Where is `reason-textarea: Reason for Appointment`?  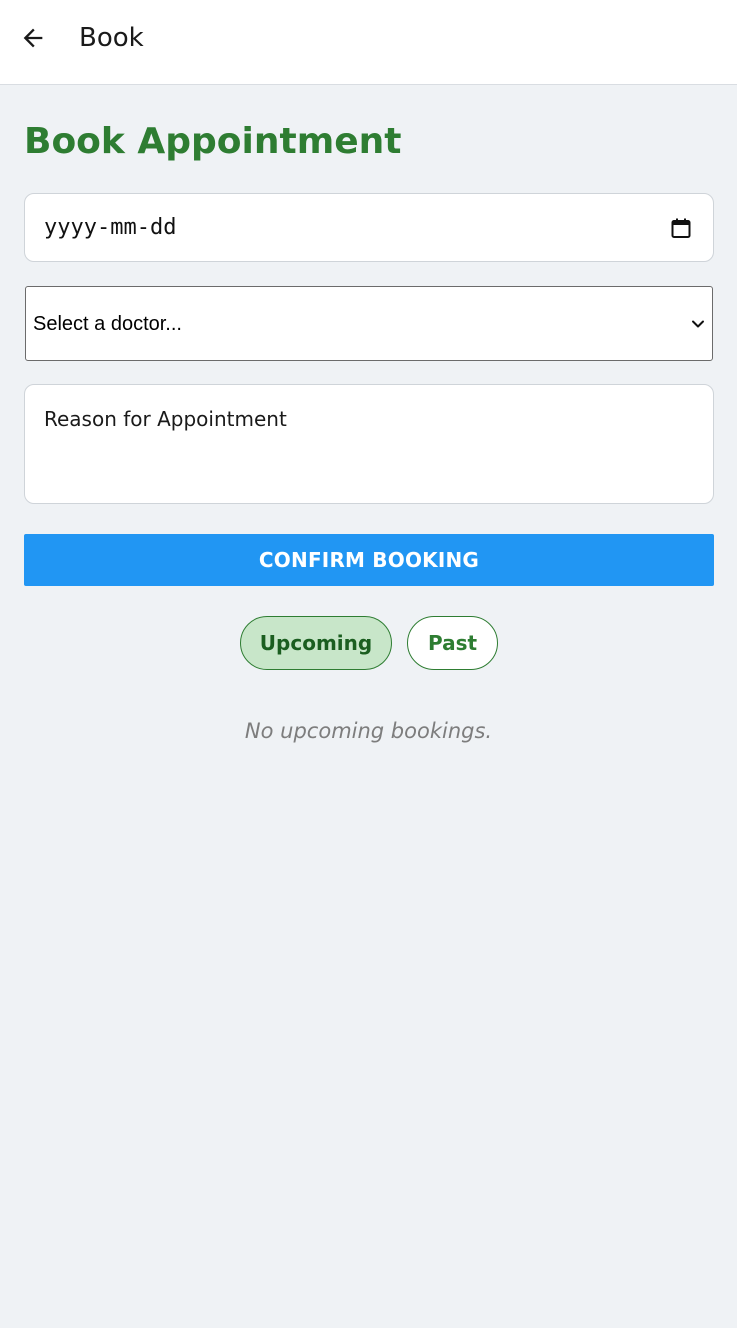
reason-textarea: Reason for Appointment is located at coordinates (369, 444).